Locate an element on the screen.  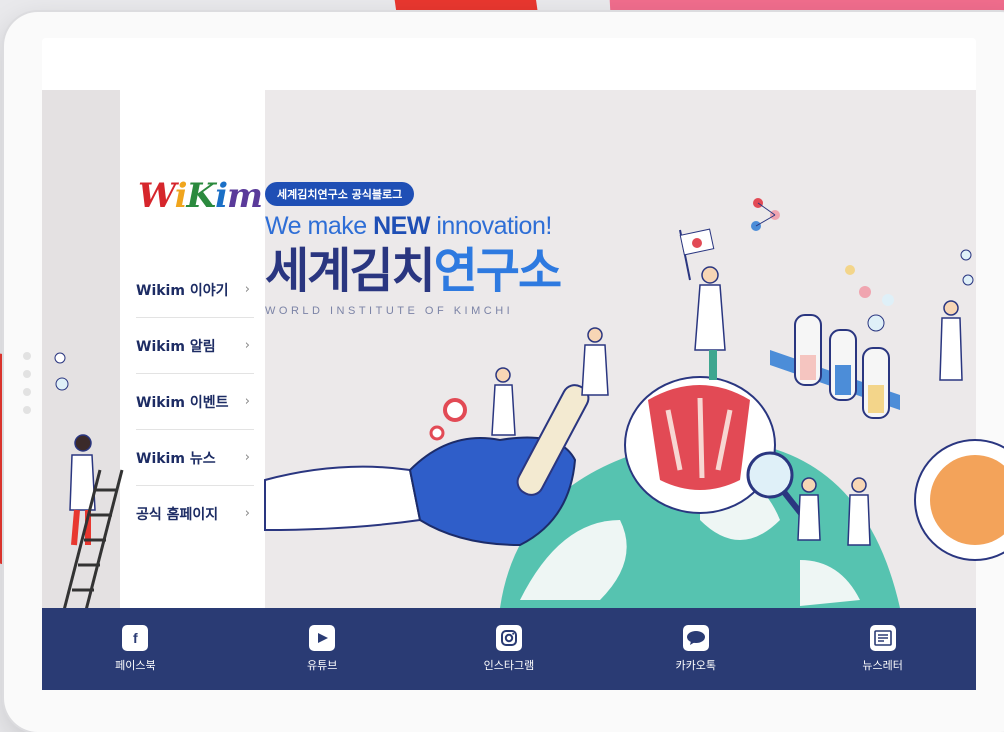
blog-tag: 세계김치연구소 공식블로그 is located at coordinates (340, 194).